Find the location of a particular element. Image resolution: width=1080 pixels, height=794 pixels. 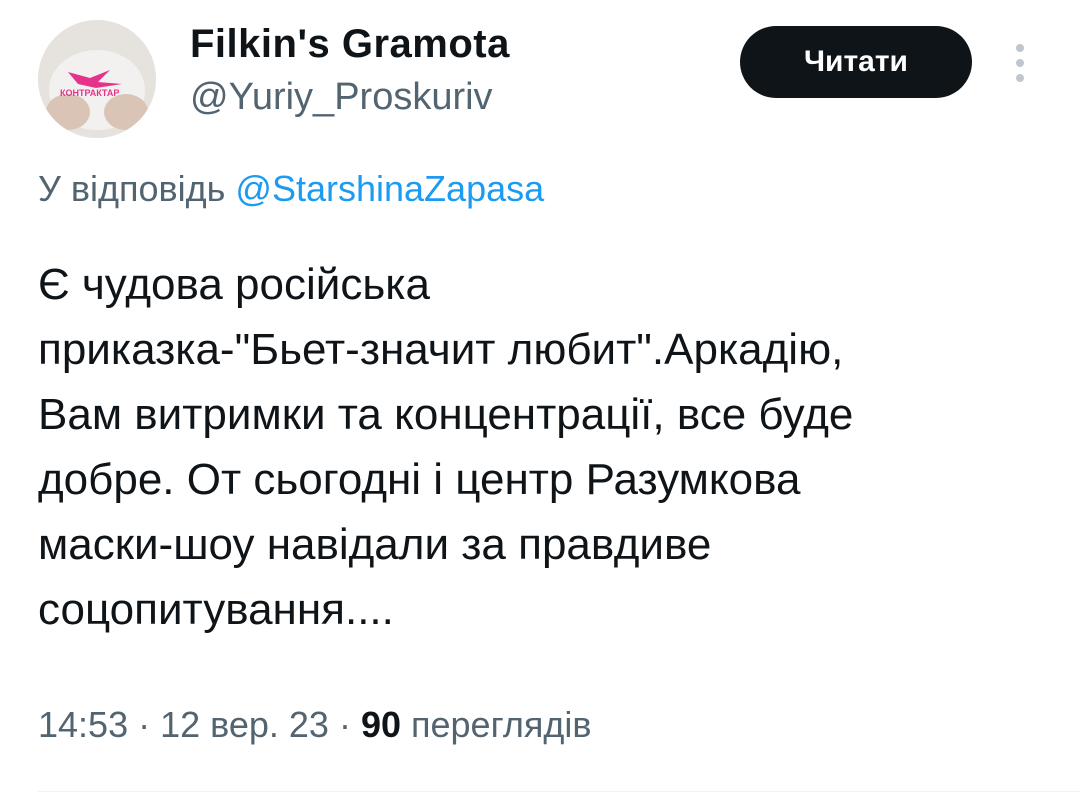

vertical-ellipsis-icon is located at coordinates (1020, 63).